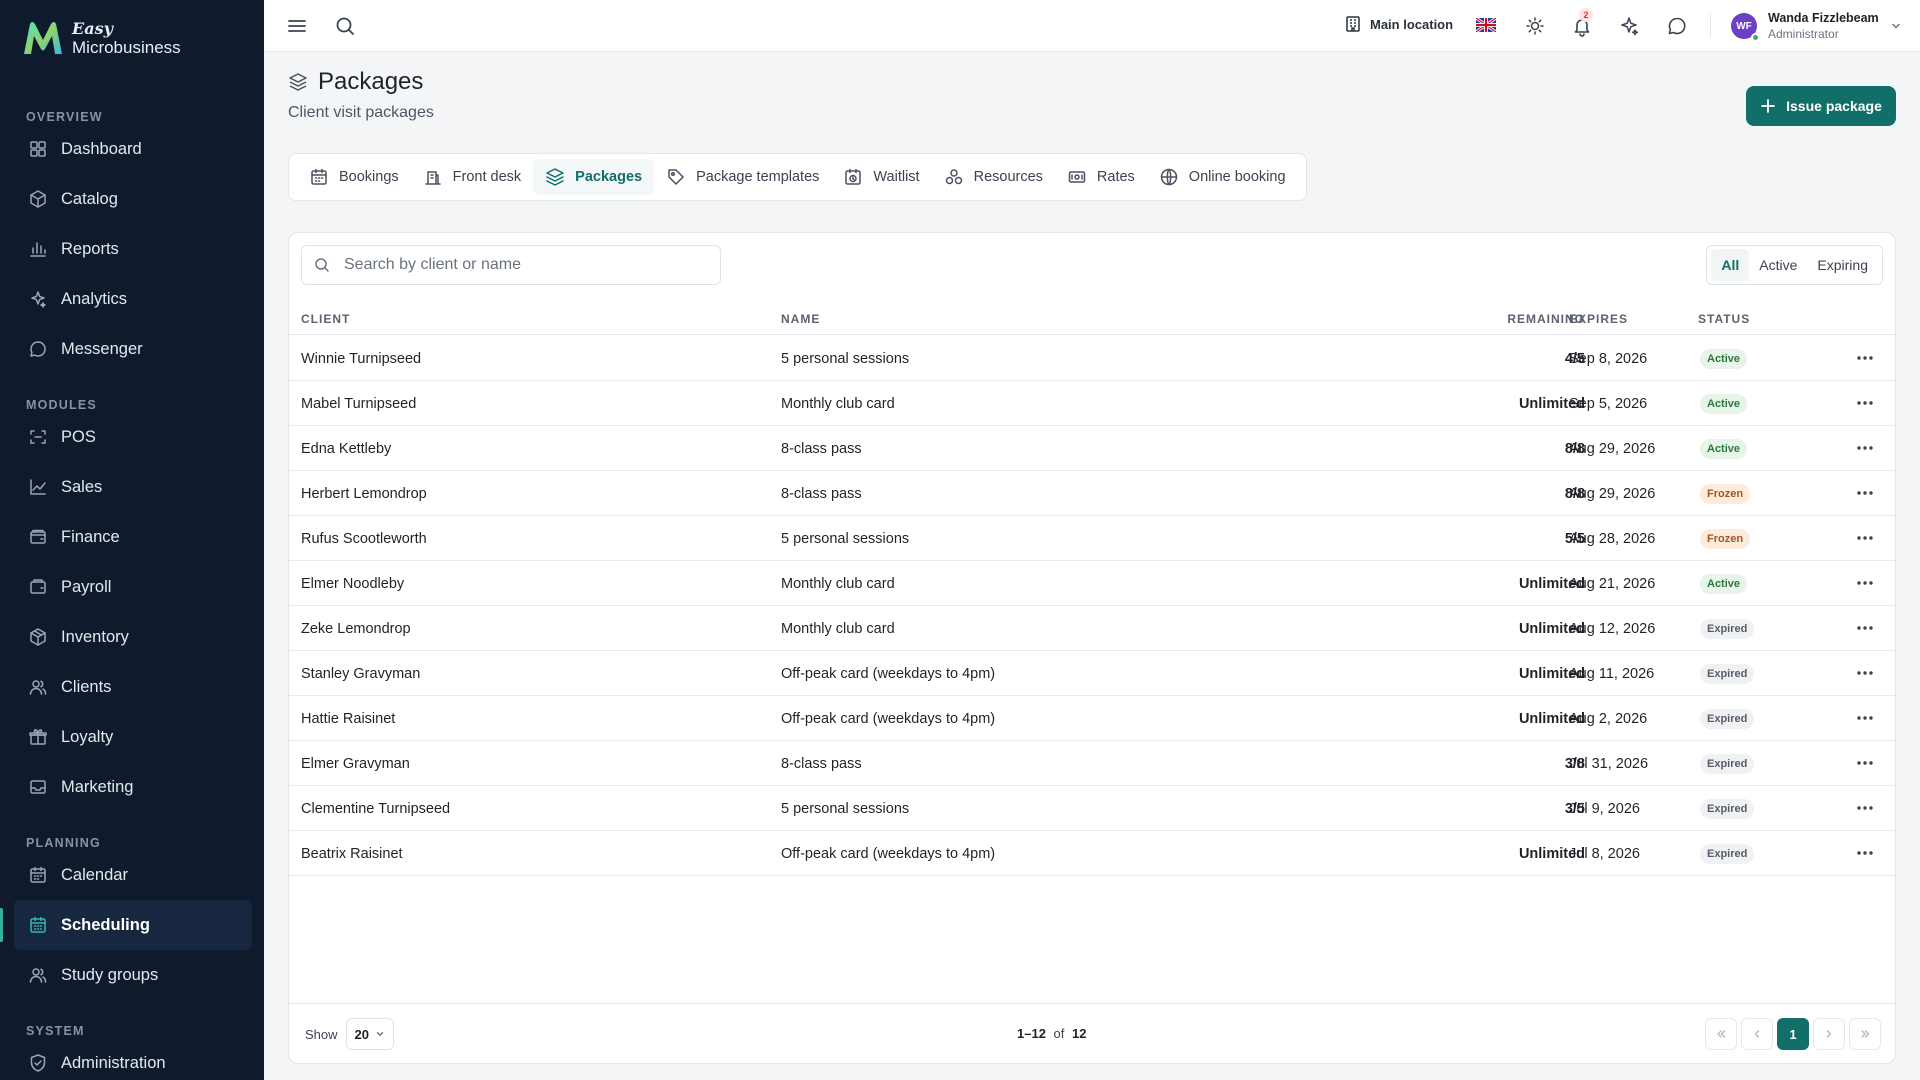  Describe the element at coordinates (132, 875) in the screenshot. I see `sidebar-item-calendar: Calendar` at that location.